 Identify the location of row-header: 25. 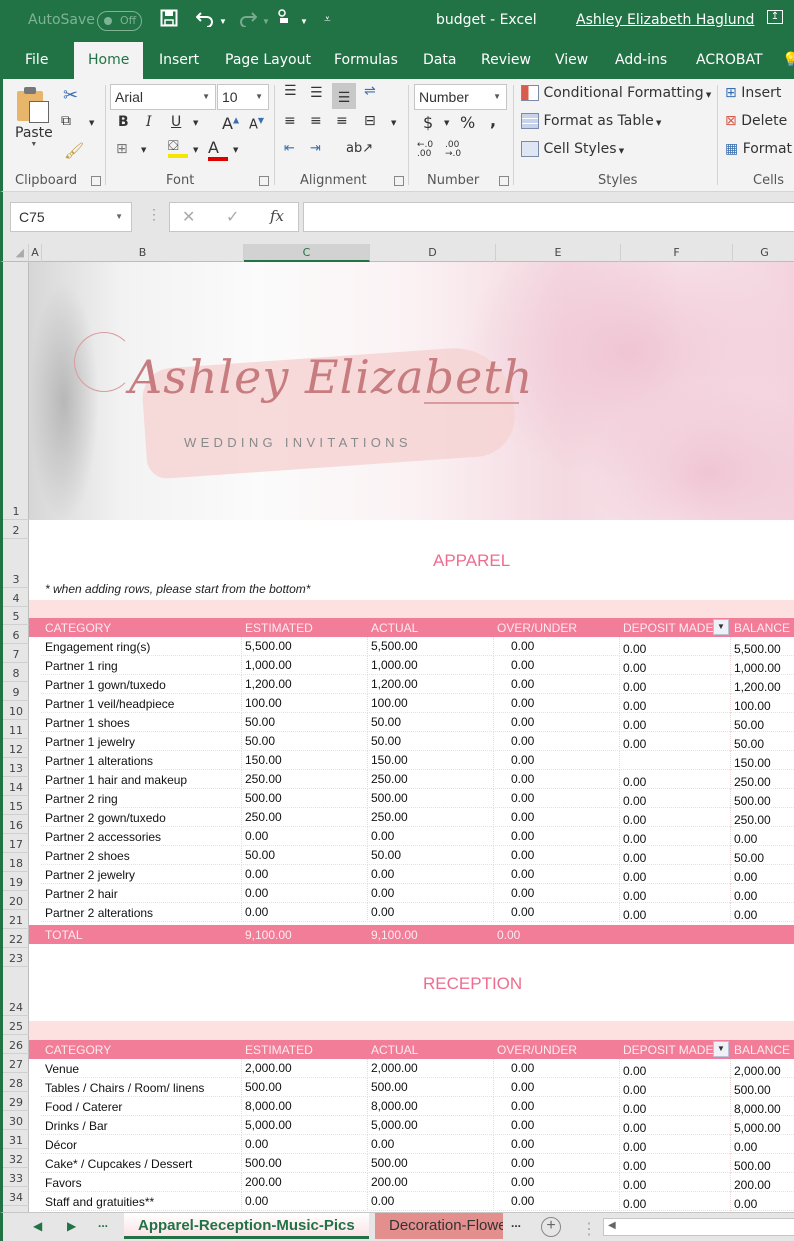
(16, 1025).